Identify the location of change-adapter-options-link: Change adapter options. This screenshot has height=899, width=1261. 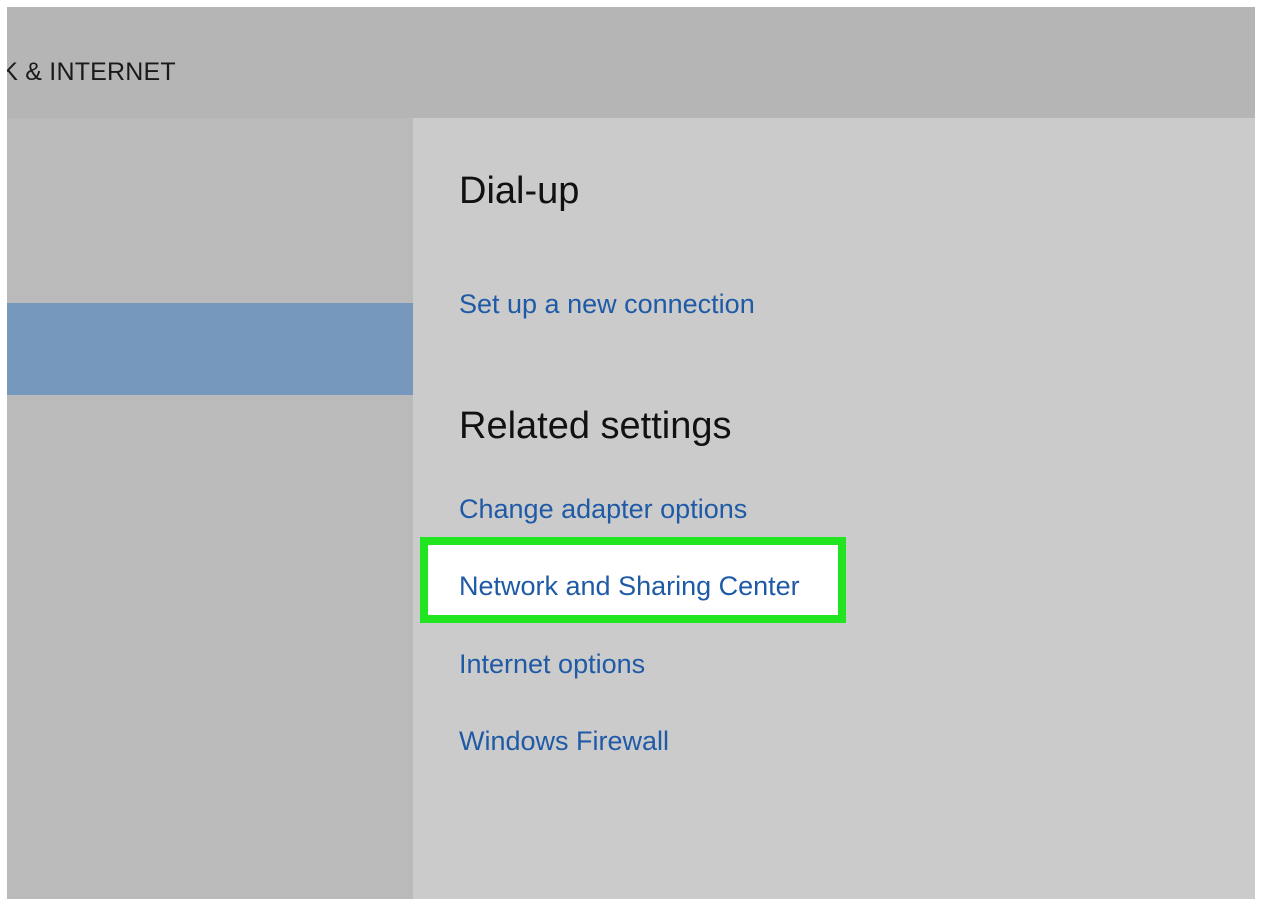
(603, 509).